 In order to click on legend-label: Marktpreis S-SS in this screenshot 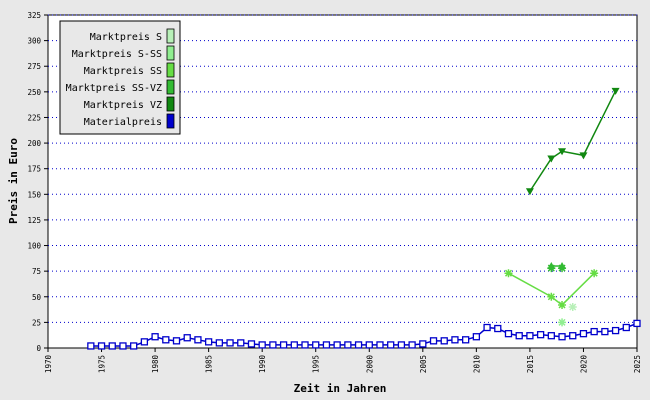, I will do `click(117, 54)`.